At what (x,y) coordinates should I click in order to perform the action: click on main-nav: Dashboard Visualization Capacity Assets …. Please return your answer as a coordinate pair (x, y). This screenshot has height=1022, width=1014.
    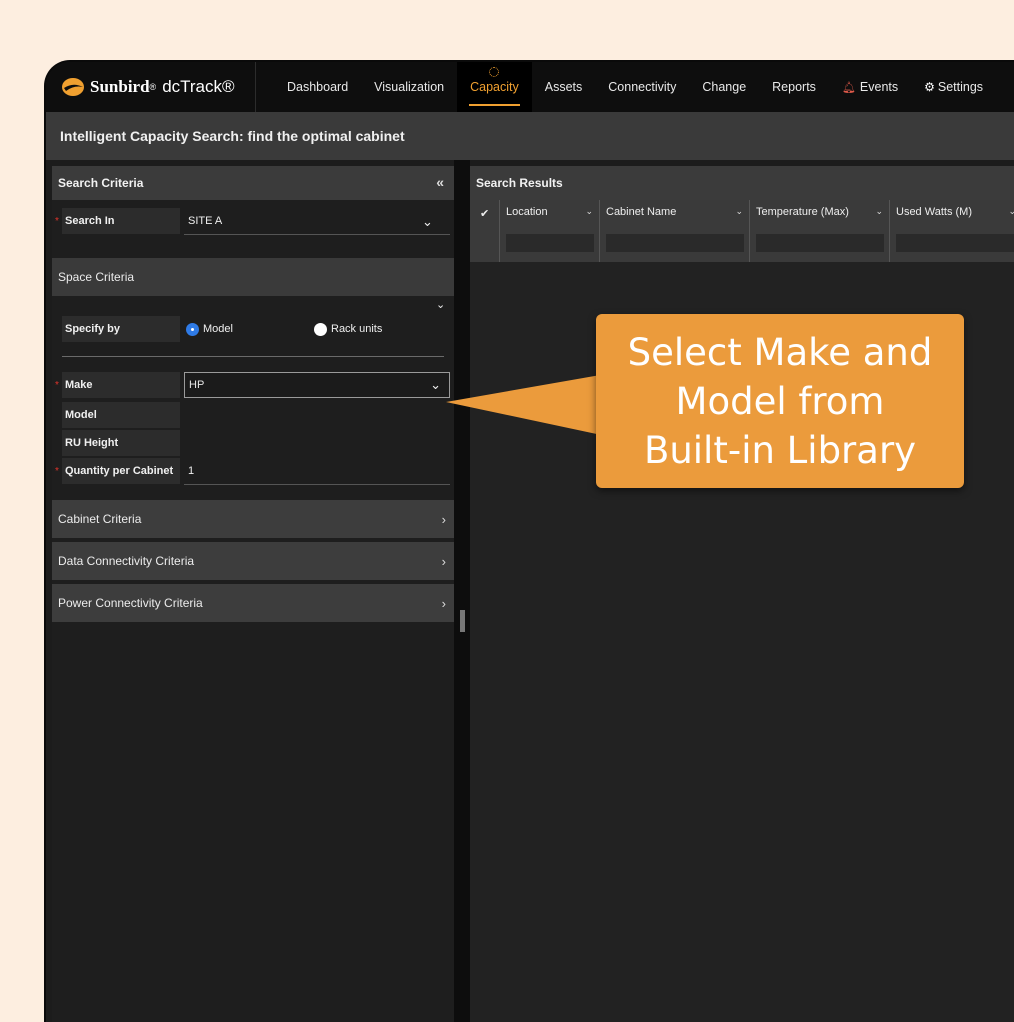
    Looking at the image, I should click on (635, 87).